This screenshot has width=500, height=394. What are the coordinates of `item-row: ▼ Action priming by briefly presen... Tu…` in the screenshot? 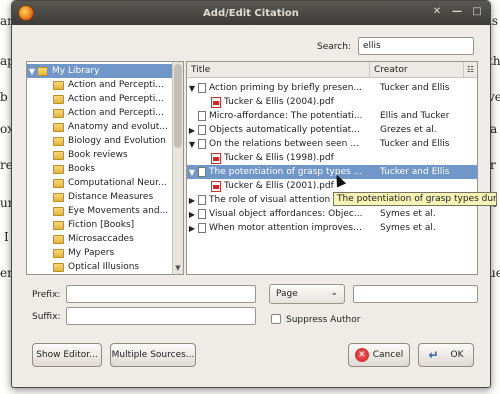 It's located at (332, 88).